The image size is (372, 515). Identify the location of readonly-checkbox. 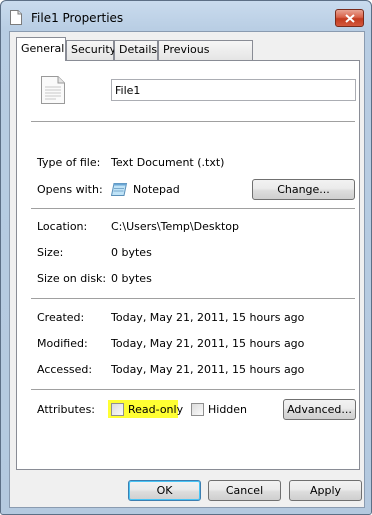
(117, 409).